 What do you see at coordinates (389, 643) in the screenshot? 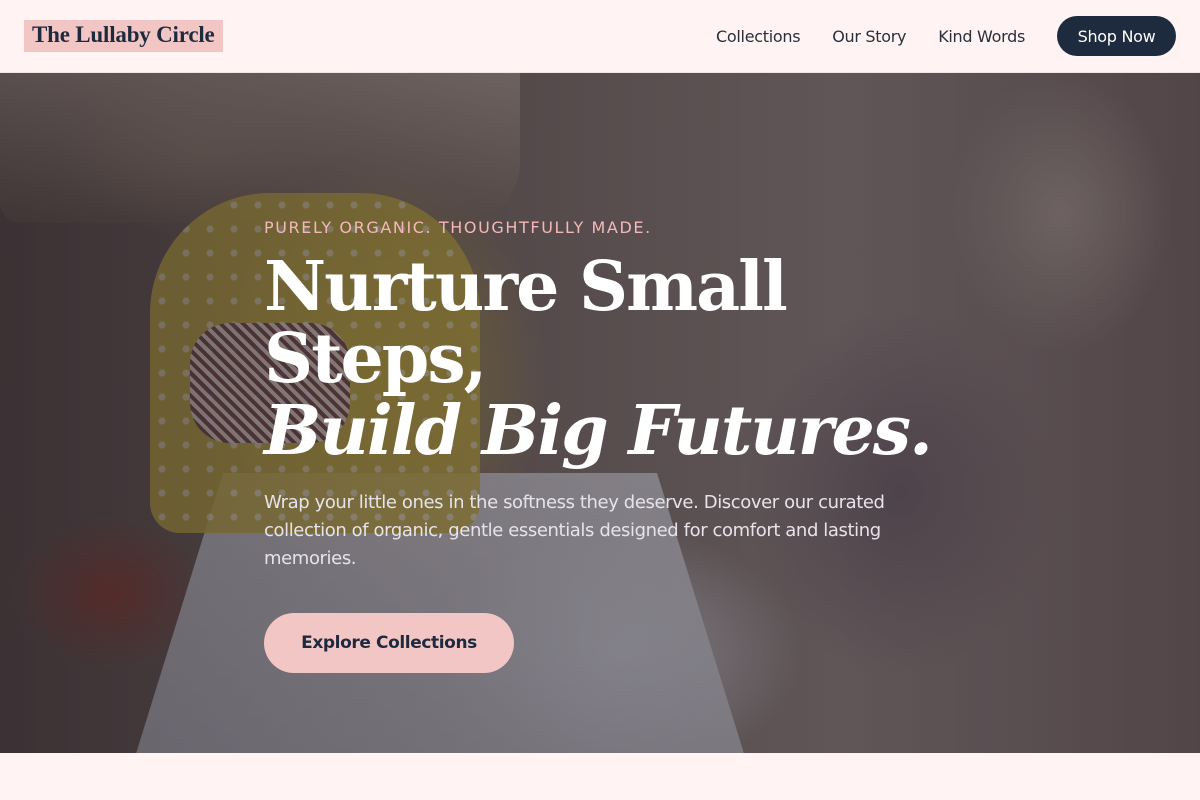
I see `explore-collections-button: Explore Collections` at bounding box center [389, 643].